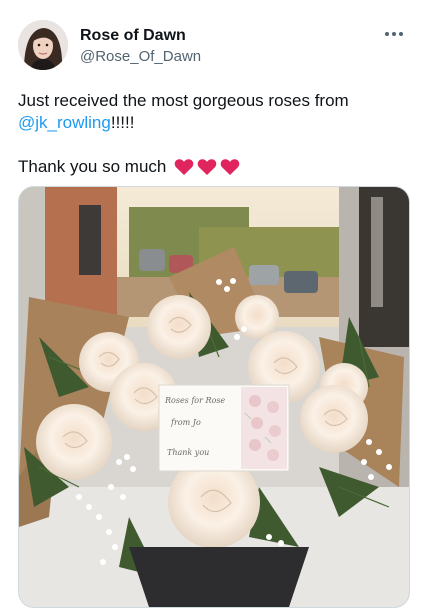  I want to click on gift-card: Roses for Rose from Jo Thank you, so click(224, 428).